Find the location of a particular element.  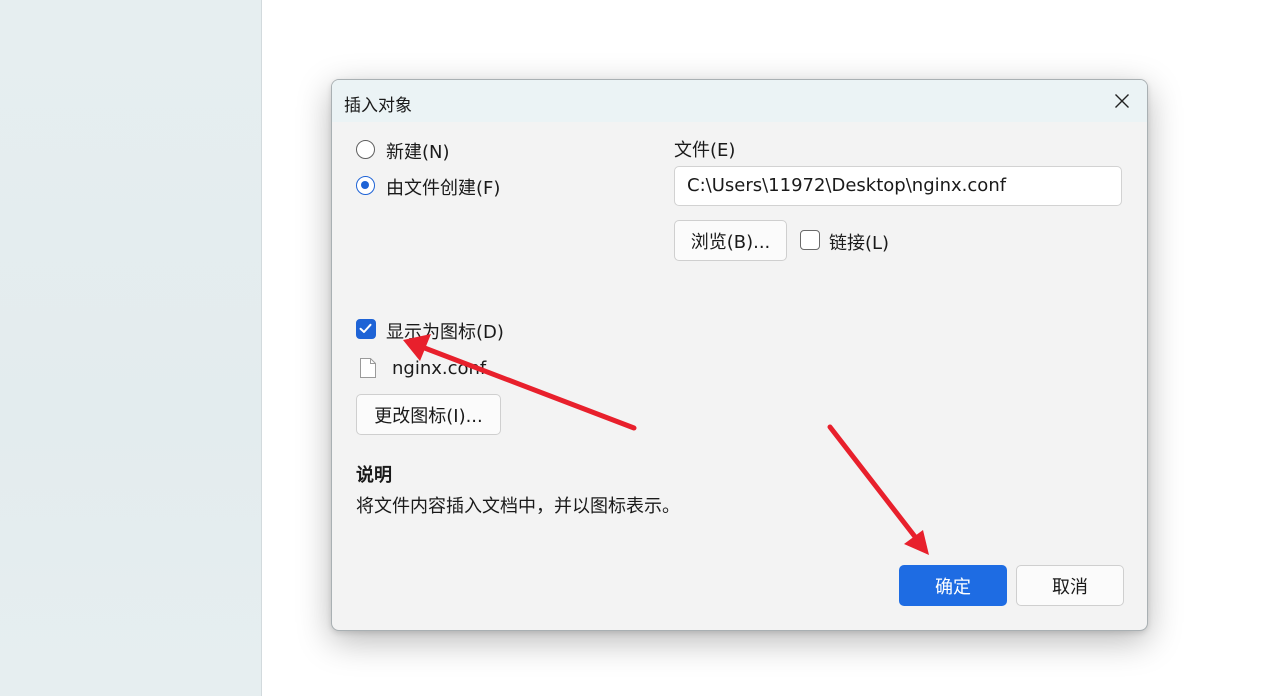

close-icon is located at coordinates (1122, 101).